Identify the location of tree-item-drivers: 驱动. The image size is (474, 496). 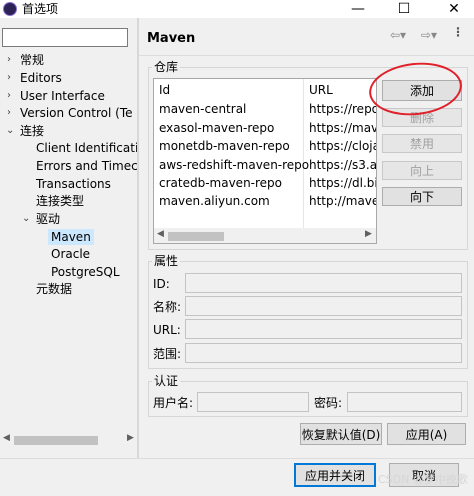
(48, 219).